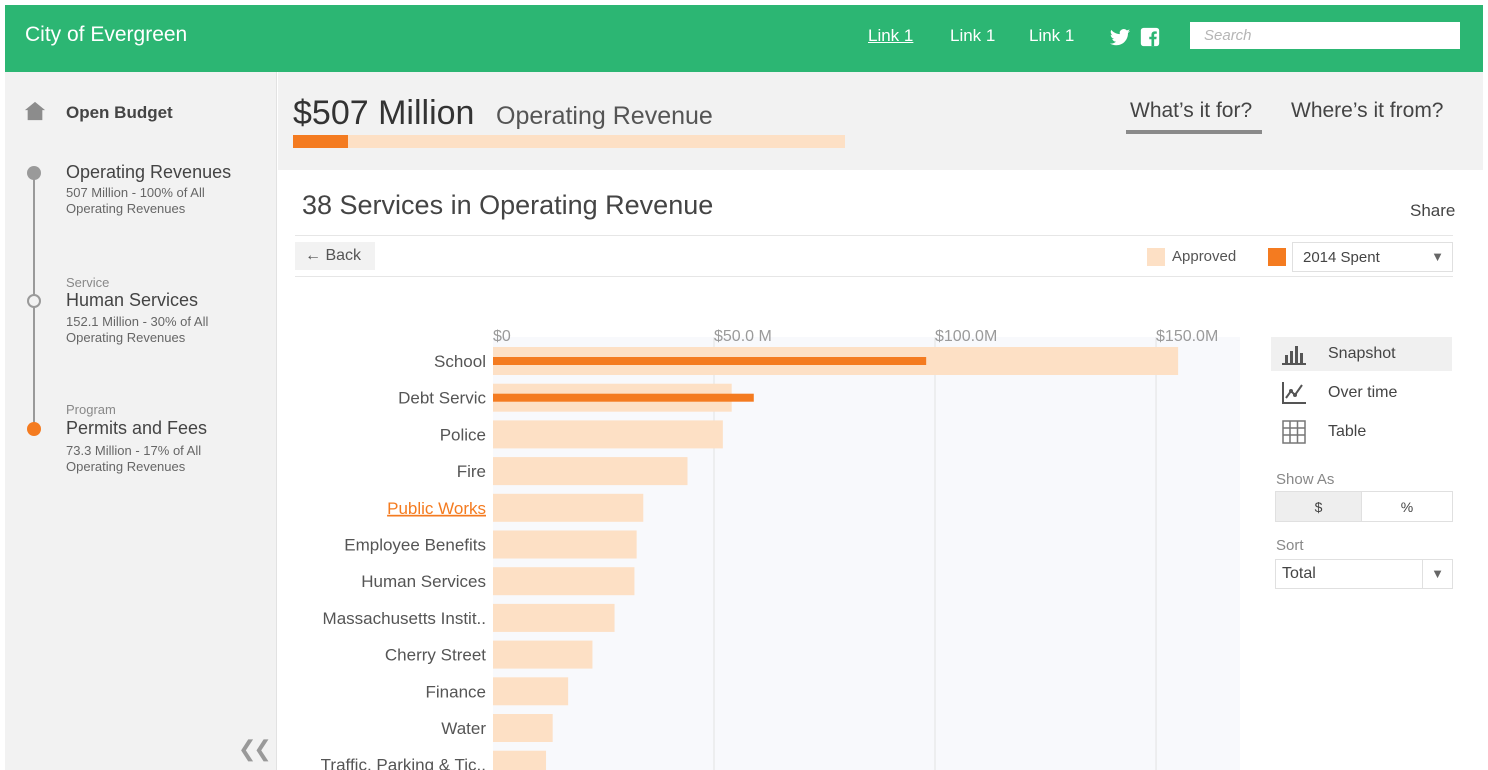 The image size is (1488, 770). Describe the element at coordinates (1194, 132) in the screenshot. I see `active-tab-underline` at that location.